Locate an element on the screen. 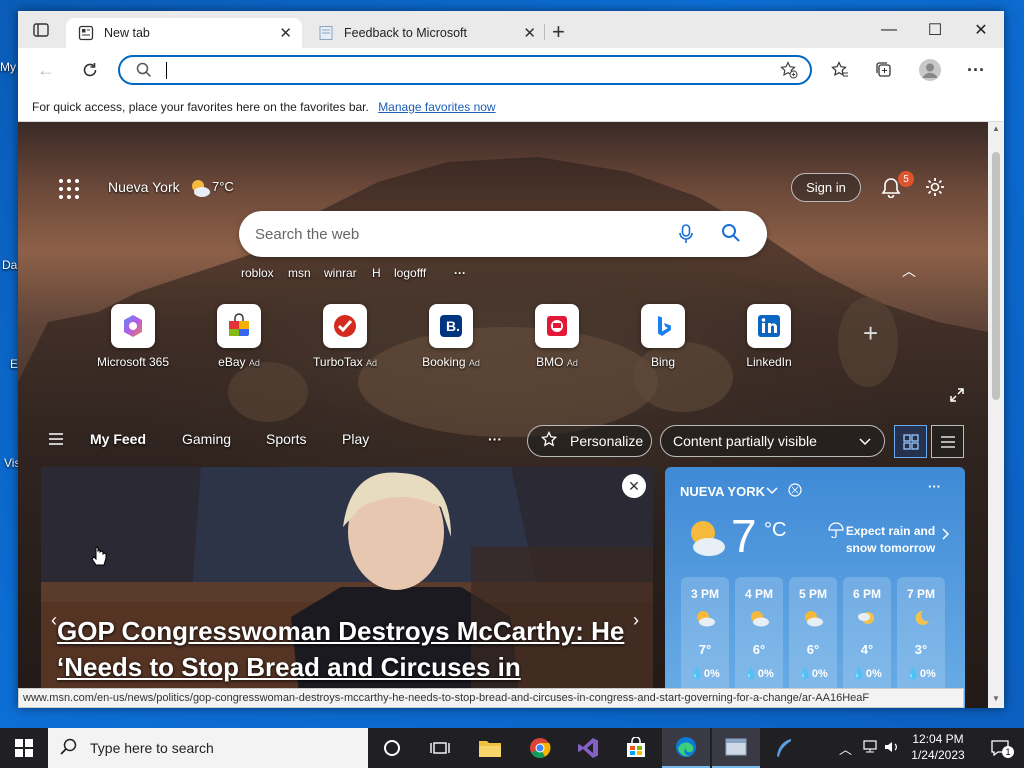 The image size is (1024, 768). location-pin-icon is located at coordinates (795, 491).